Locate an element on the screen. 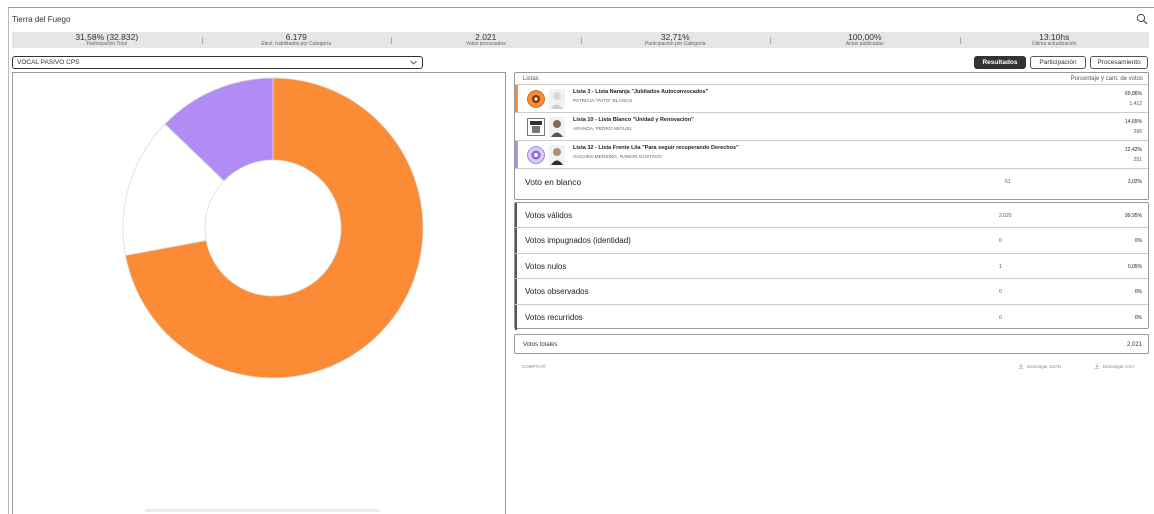  page-title: Tierra del Fuego is located at coordinates (41, 19).